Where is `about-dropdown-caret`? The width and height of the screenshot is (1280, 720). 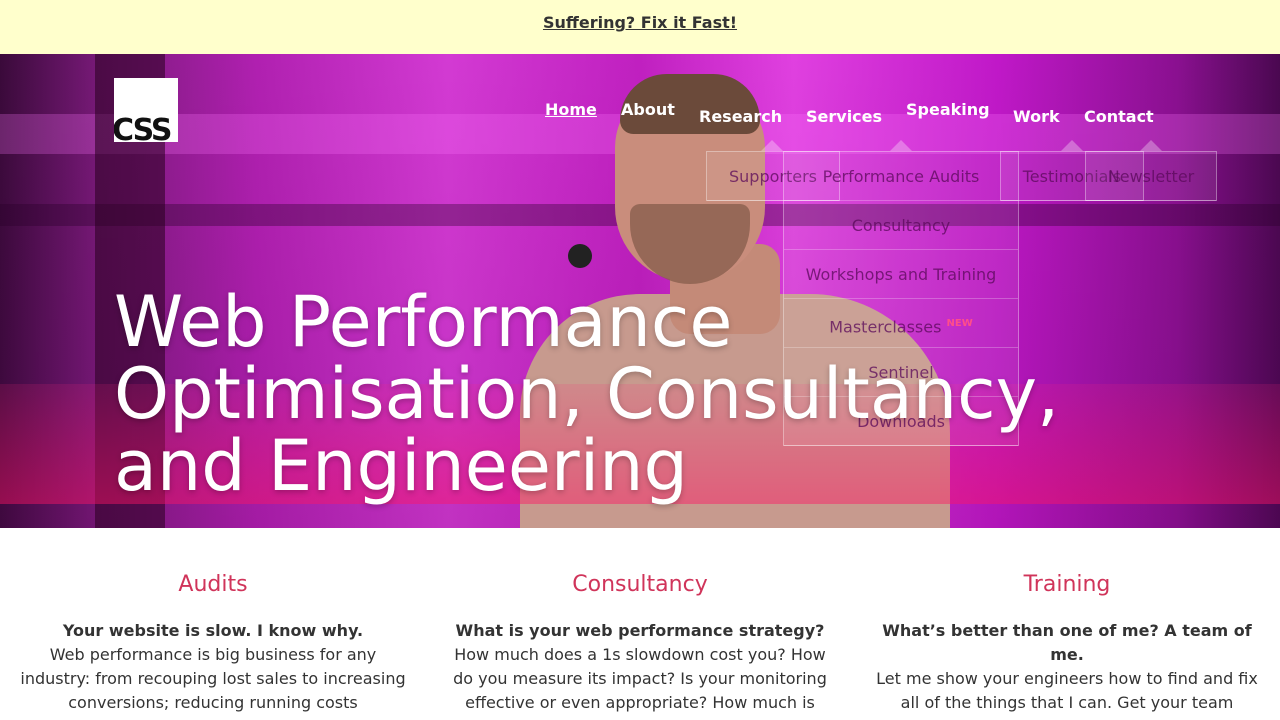
about-dropdown-caret is located at coordinates (772, 145).